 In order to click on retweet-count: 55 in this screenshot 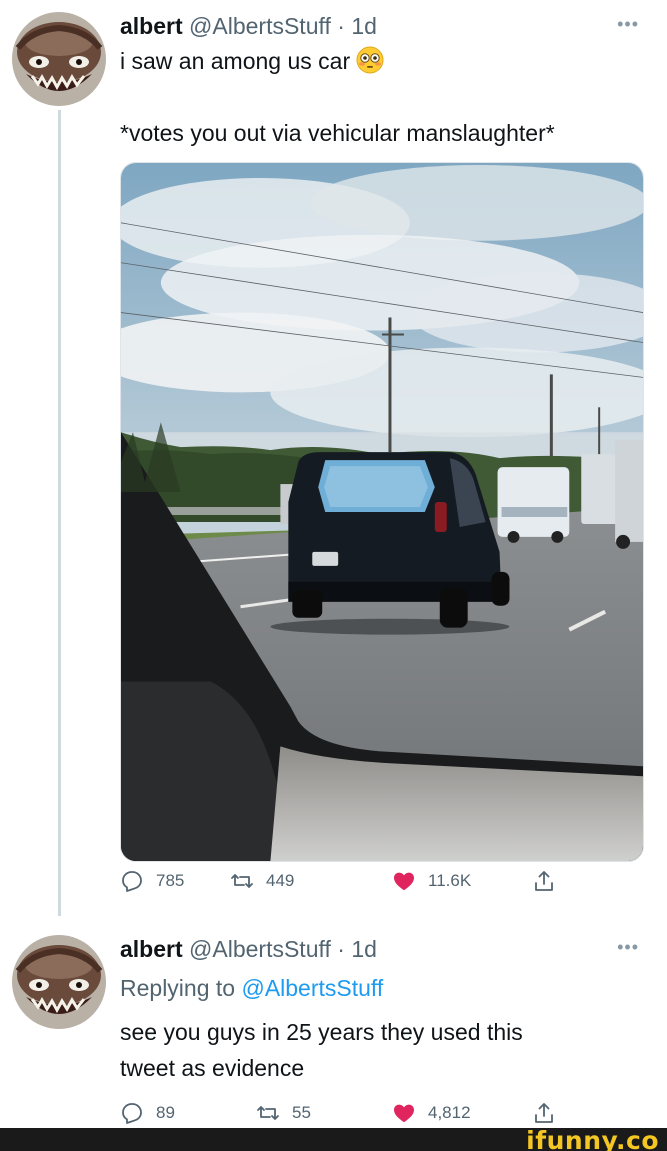, I will do `click(301, 1112)`.